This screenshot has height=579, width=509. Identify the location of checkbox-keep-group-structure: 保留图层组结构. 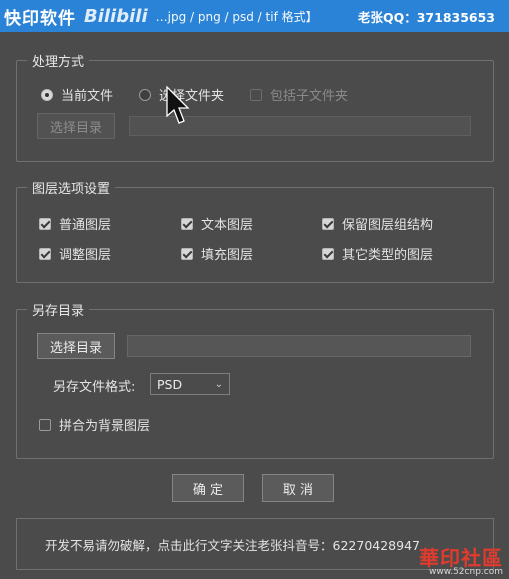
(377, 223).